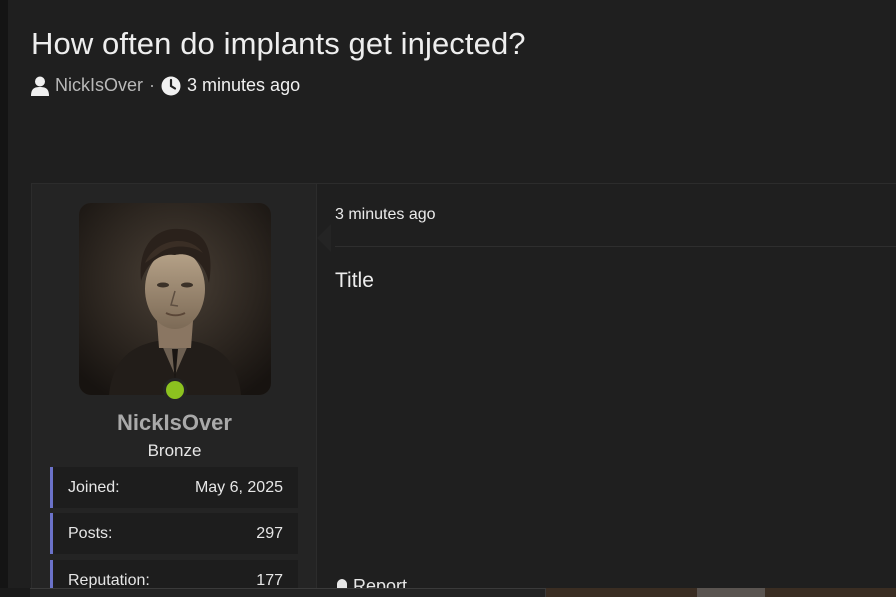  What do you see at coordinates (40, 86) in the screenshot?
I see `user-icon` at bounding box center [40, 86].